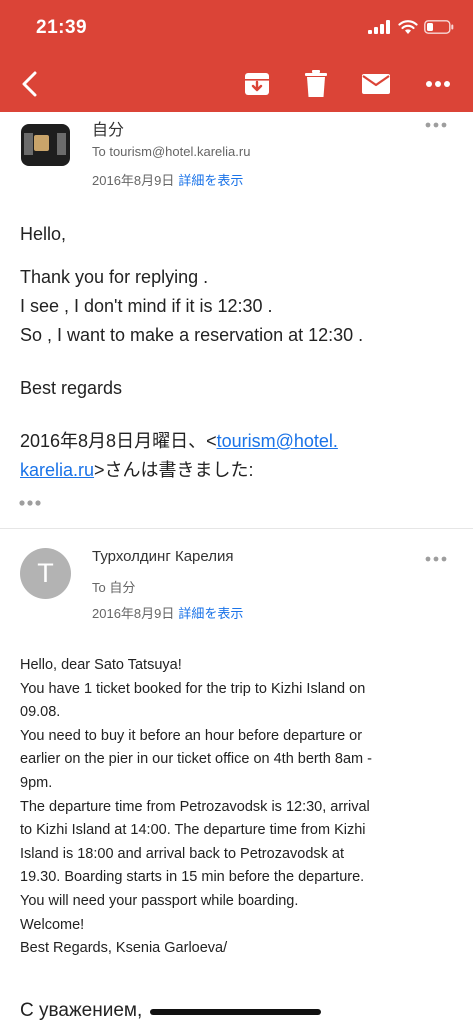 The width and height of the screenshot is (473, 1024). I want to click on body-line: 9pm., so click(36, 782).